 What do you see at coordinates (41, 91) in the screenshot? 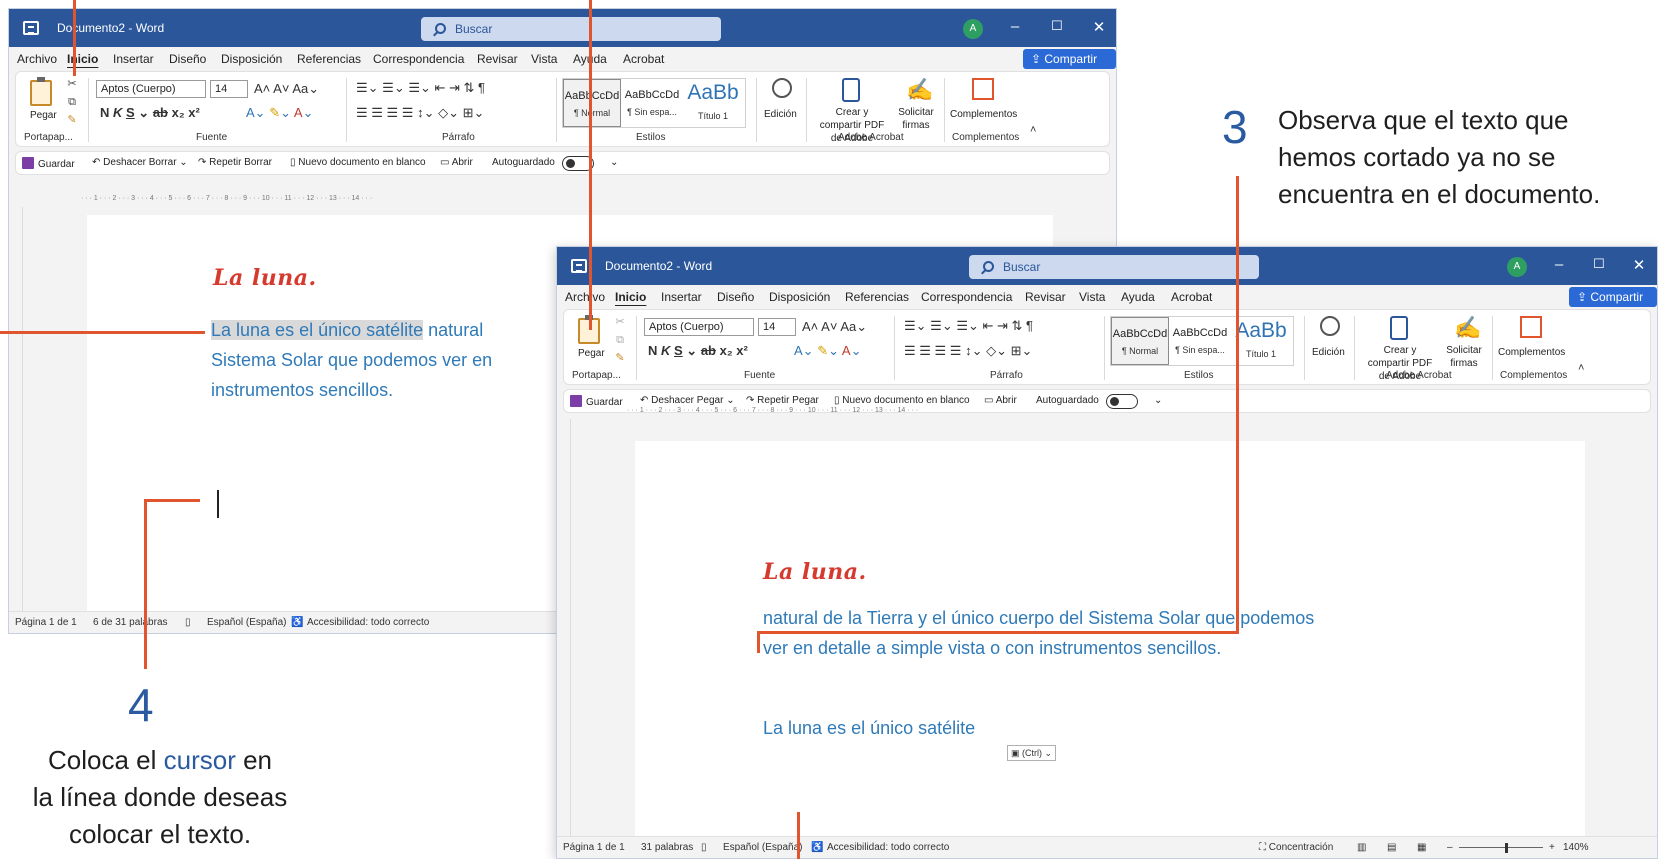
I see `paste-icon` at bounding box center [41, 91].